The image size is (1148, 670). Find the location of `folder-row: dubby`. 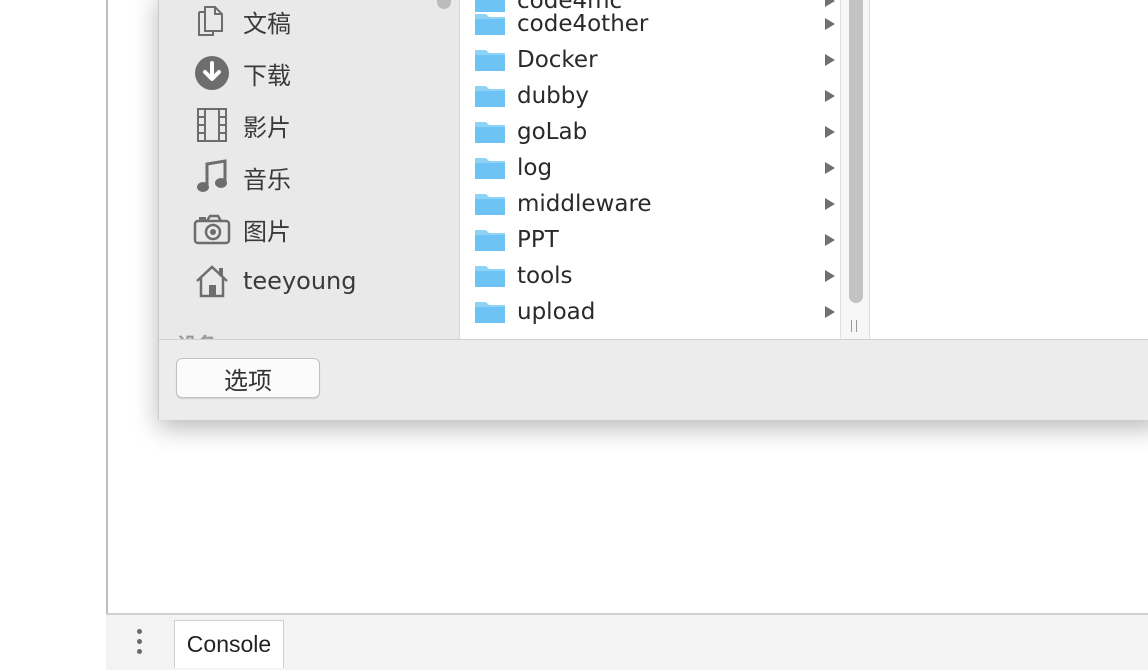

folder-row: dubby is located at coordinates (650, 96).